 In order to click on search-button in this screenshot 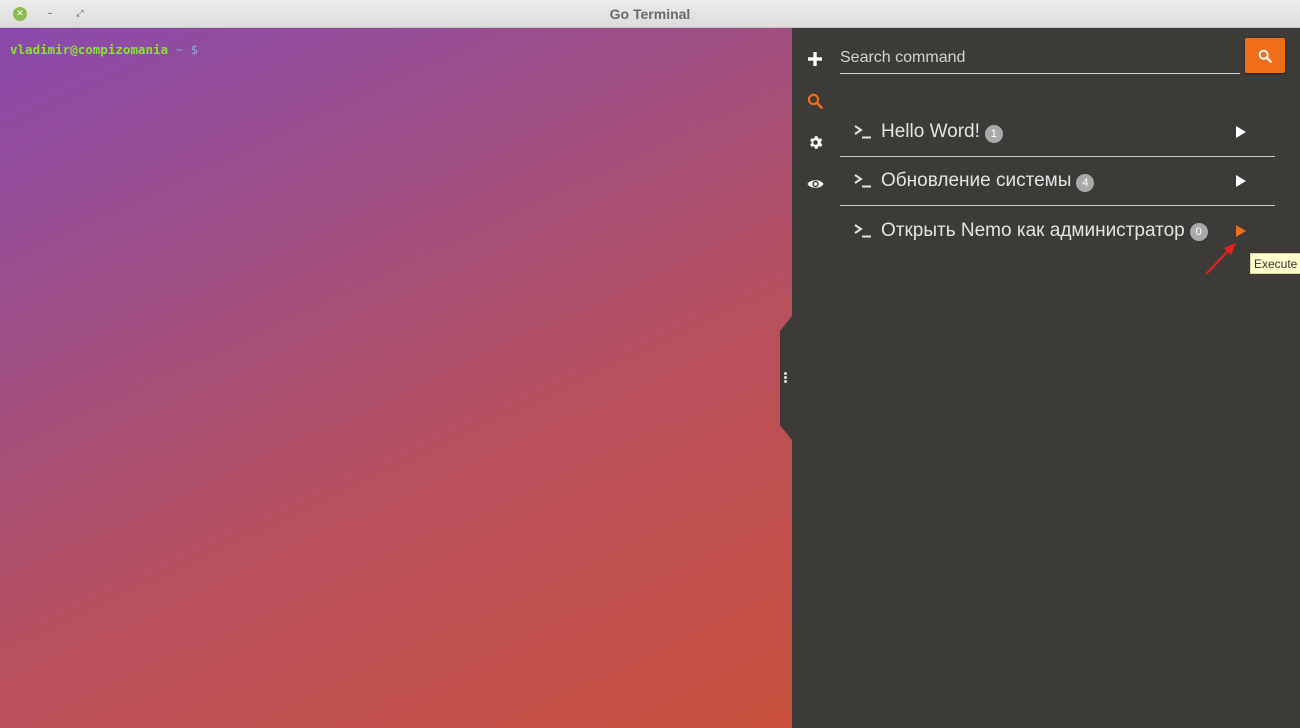, I will do `click(1265, 55)`.